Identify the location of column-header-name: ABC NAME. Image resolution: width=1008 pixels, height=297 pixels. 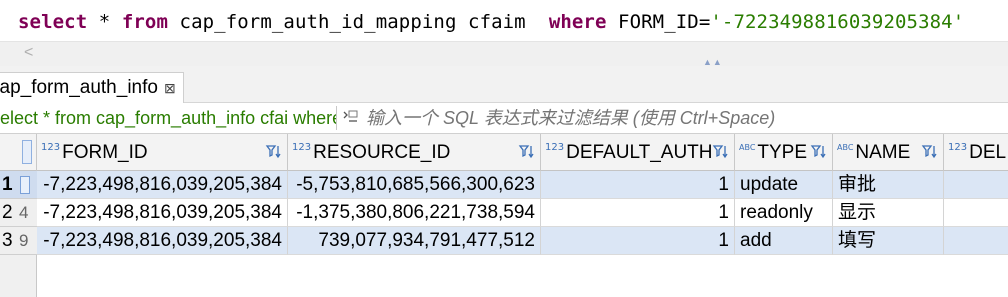
(888, 152).